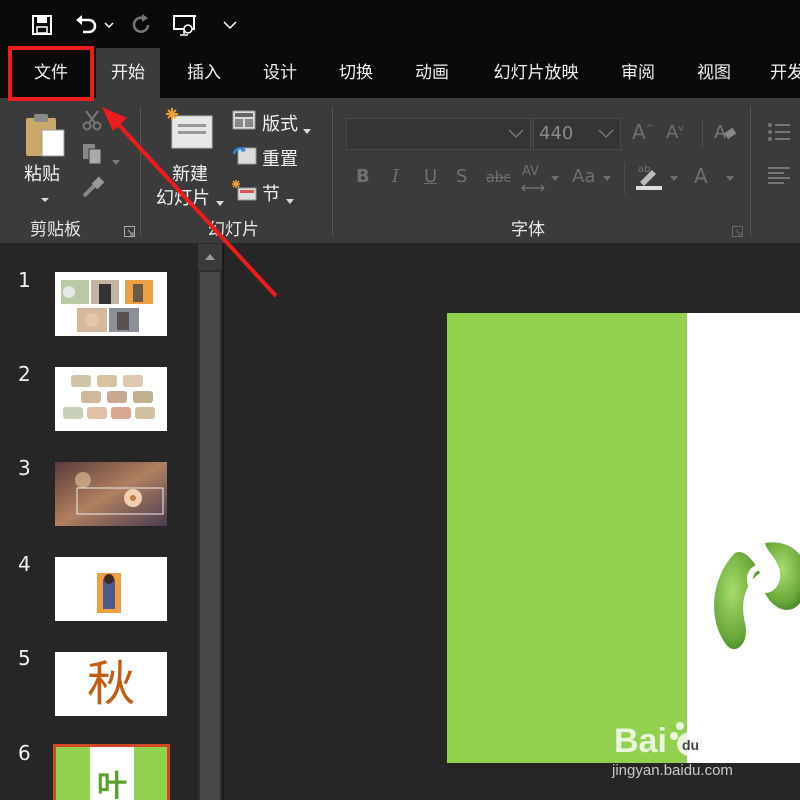 Image resolution: width=800 pixels, height=800 pixels. I want to click on strikethrough-button: abc, so click(498, 178).